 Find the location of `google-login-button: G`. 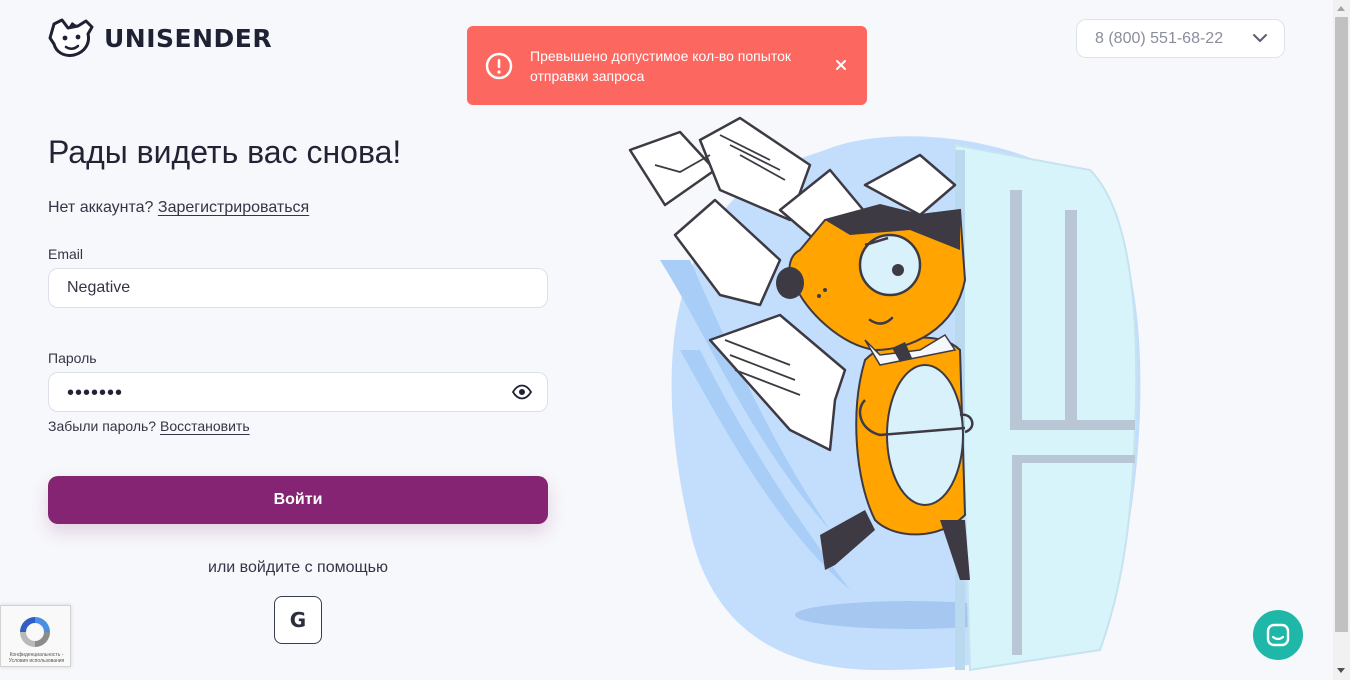

google-login-button: G is located at coordinates (298, 620).